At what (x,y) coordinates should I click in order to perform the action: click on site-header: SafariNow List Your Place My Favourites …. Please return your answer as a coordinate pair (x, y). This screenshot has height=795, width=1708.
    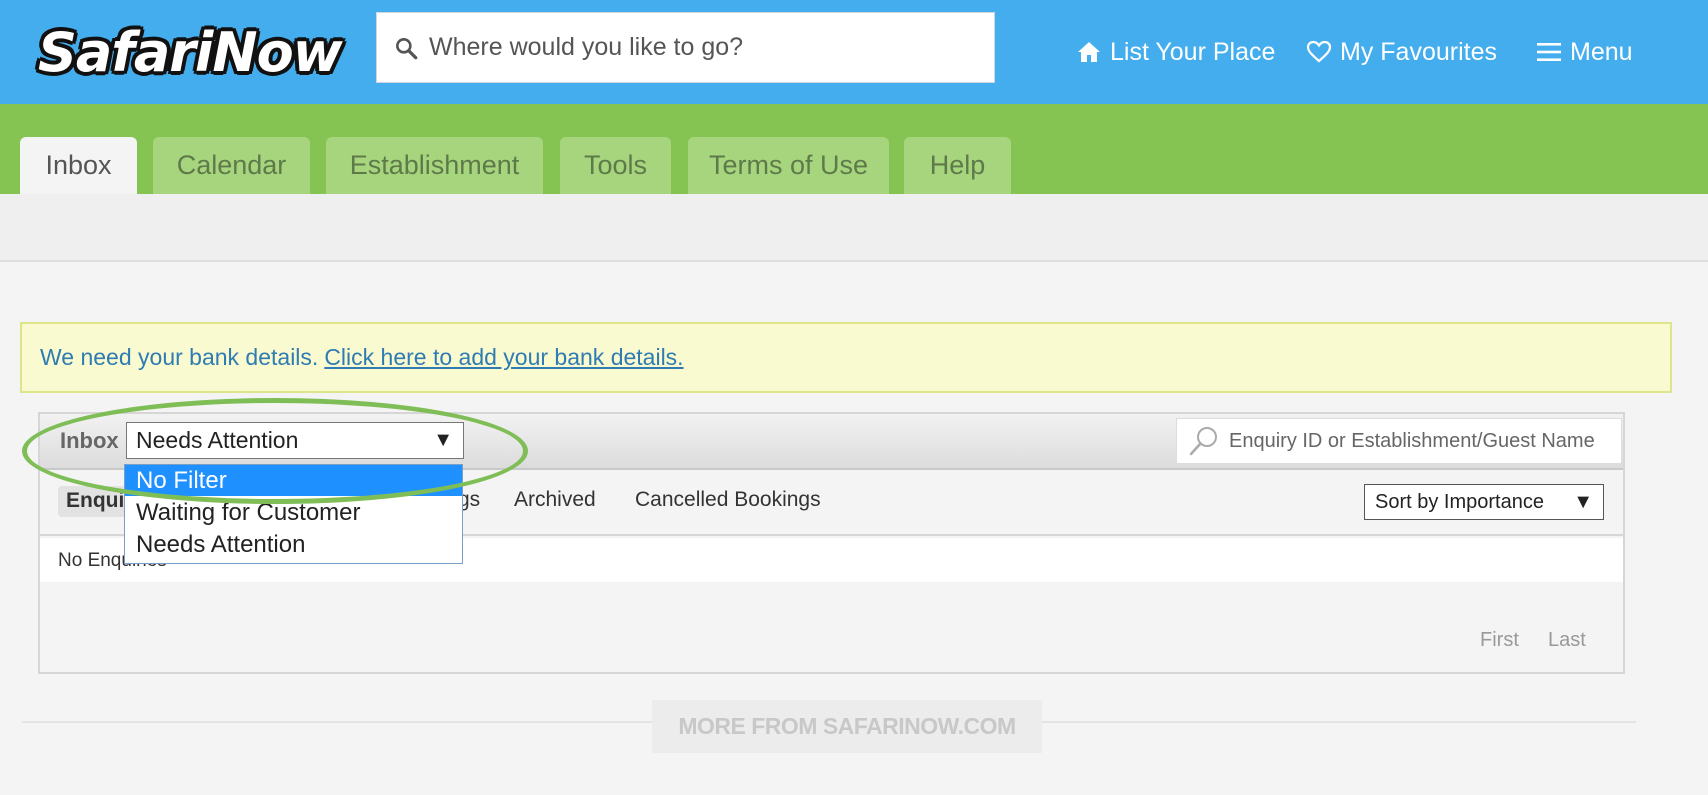
    Looking at the image, I should click on (854, 52).